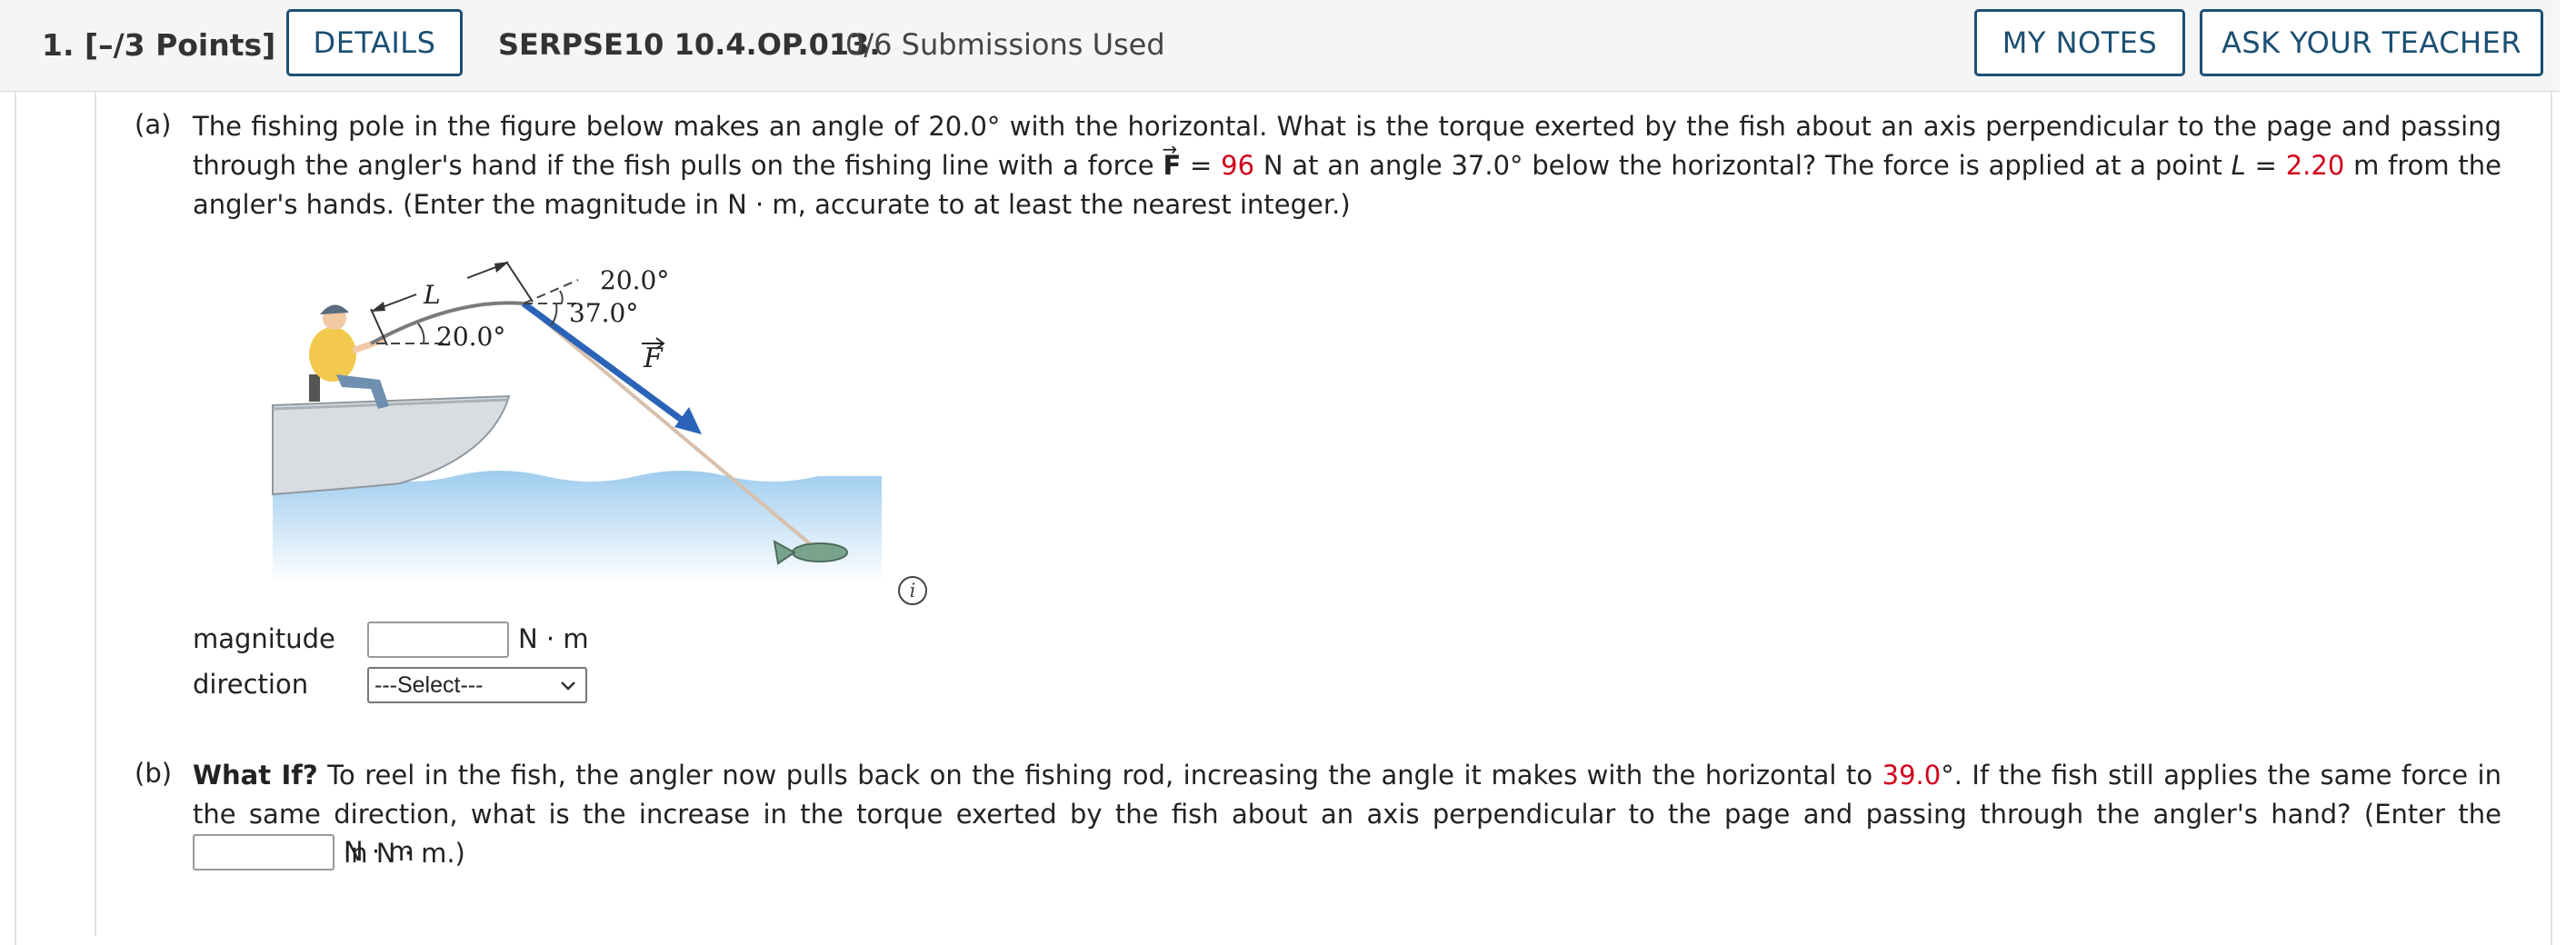 The width and height of the screenshot is (2576, 945). Describe the element at coordinates (374, 42) in the screenshot. I see `details-button: DETAILS` at that location.